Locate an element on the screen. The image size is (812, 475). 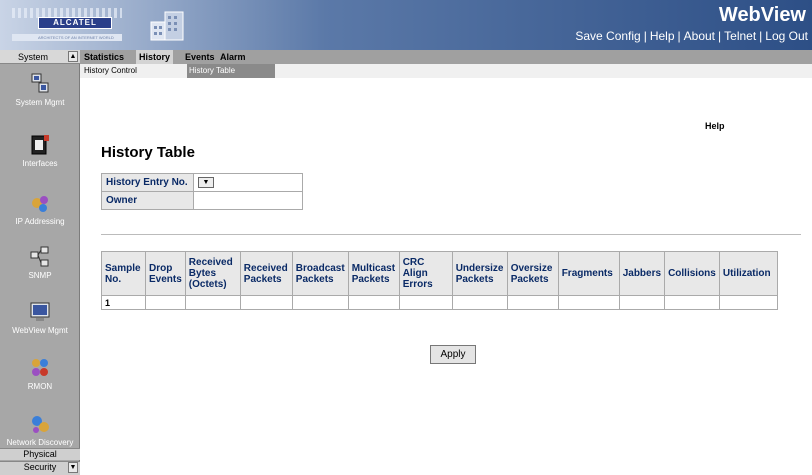
column-header: Multicast Packets is located at coordinates (373, 273).